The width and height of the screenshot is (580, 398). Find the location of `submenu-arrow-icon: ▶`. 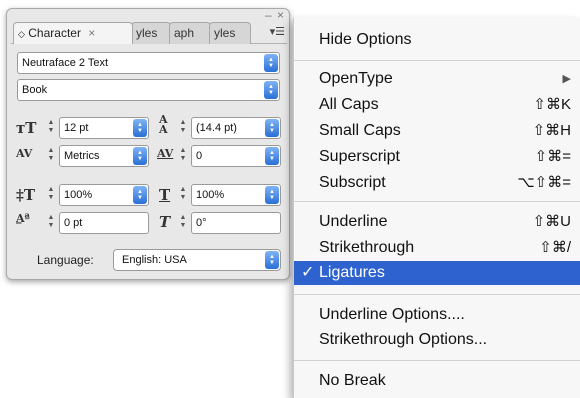

submenu-arrow-icon: ▶ is located at coordinates (566, 79).